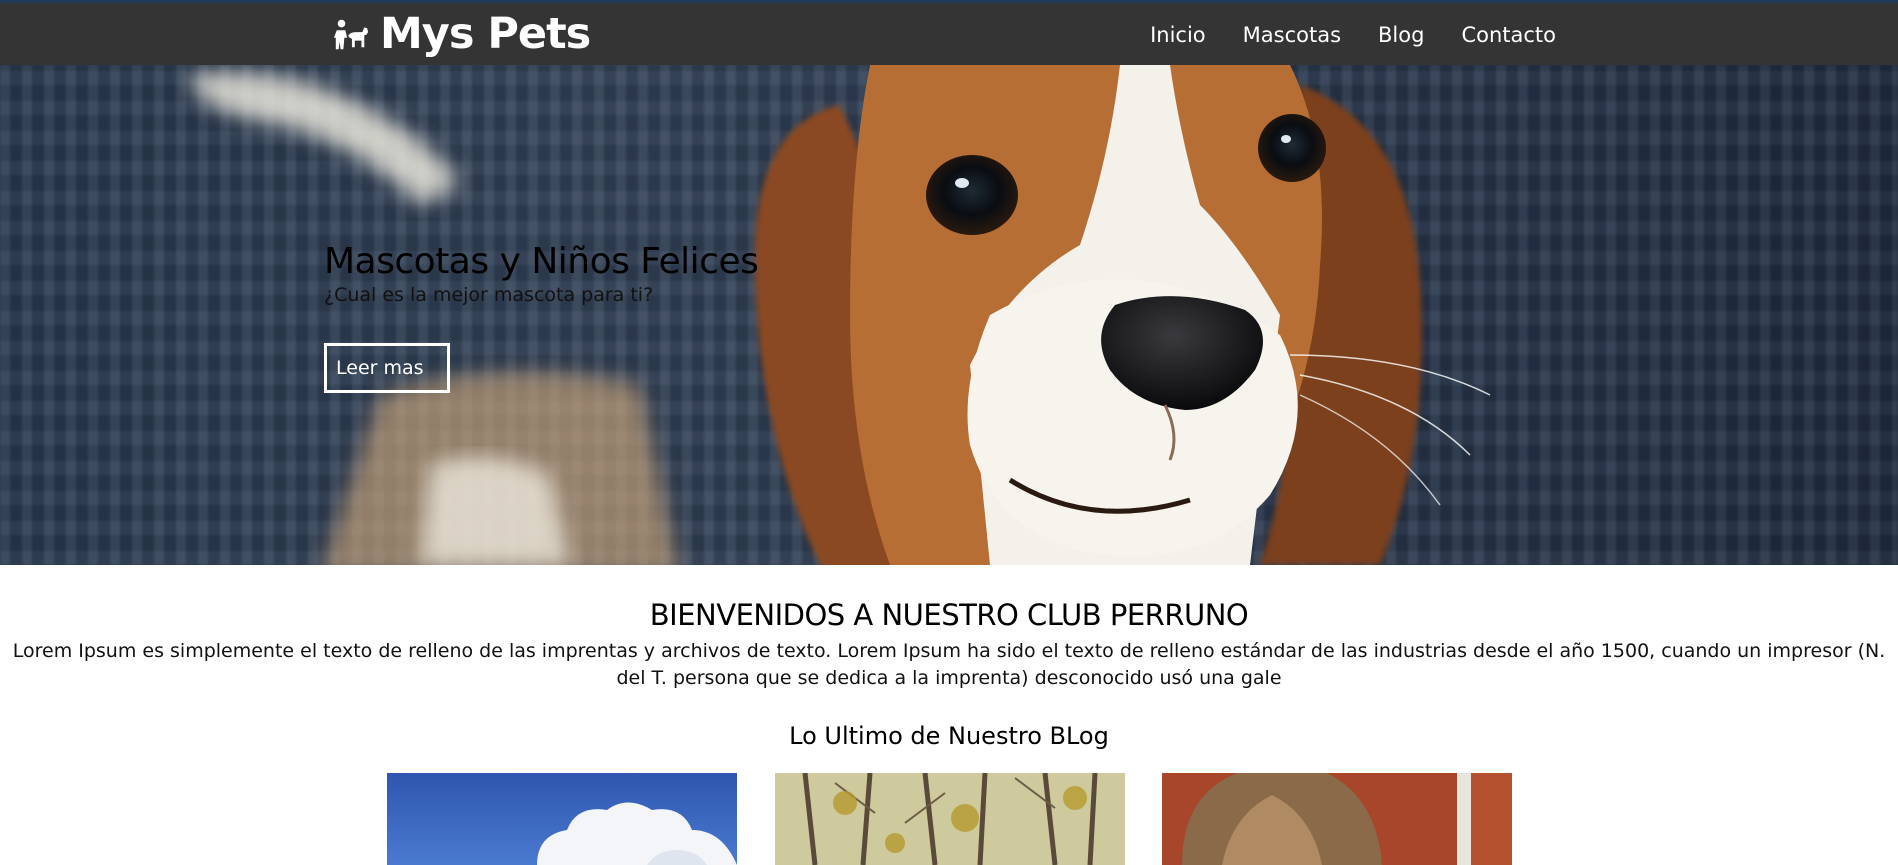 The height and width of the screenshot is (865, 1898). What do you see at coordinates (1353, 35) in the screenshot?
I see `main-nav: Inicio Mascotas Blog Contacto` at bounding box center [1353, 35].